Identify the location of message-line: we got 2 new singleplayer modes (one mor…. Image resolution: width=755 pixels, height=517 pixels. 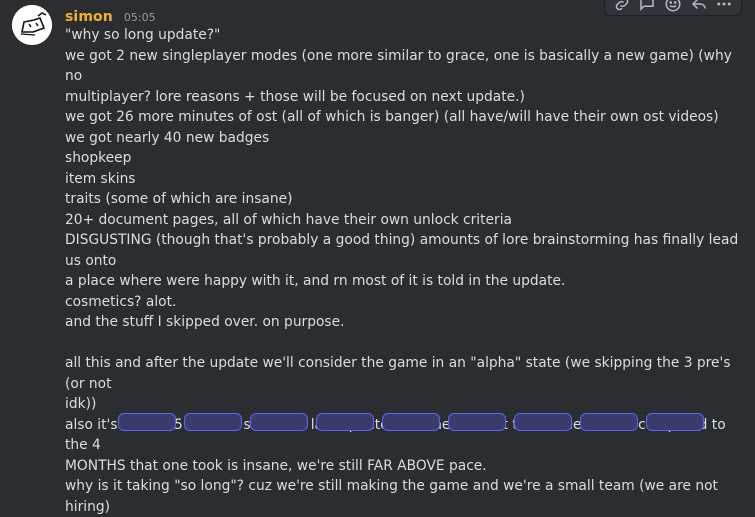
(401, 66).